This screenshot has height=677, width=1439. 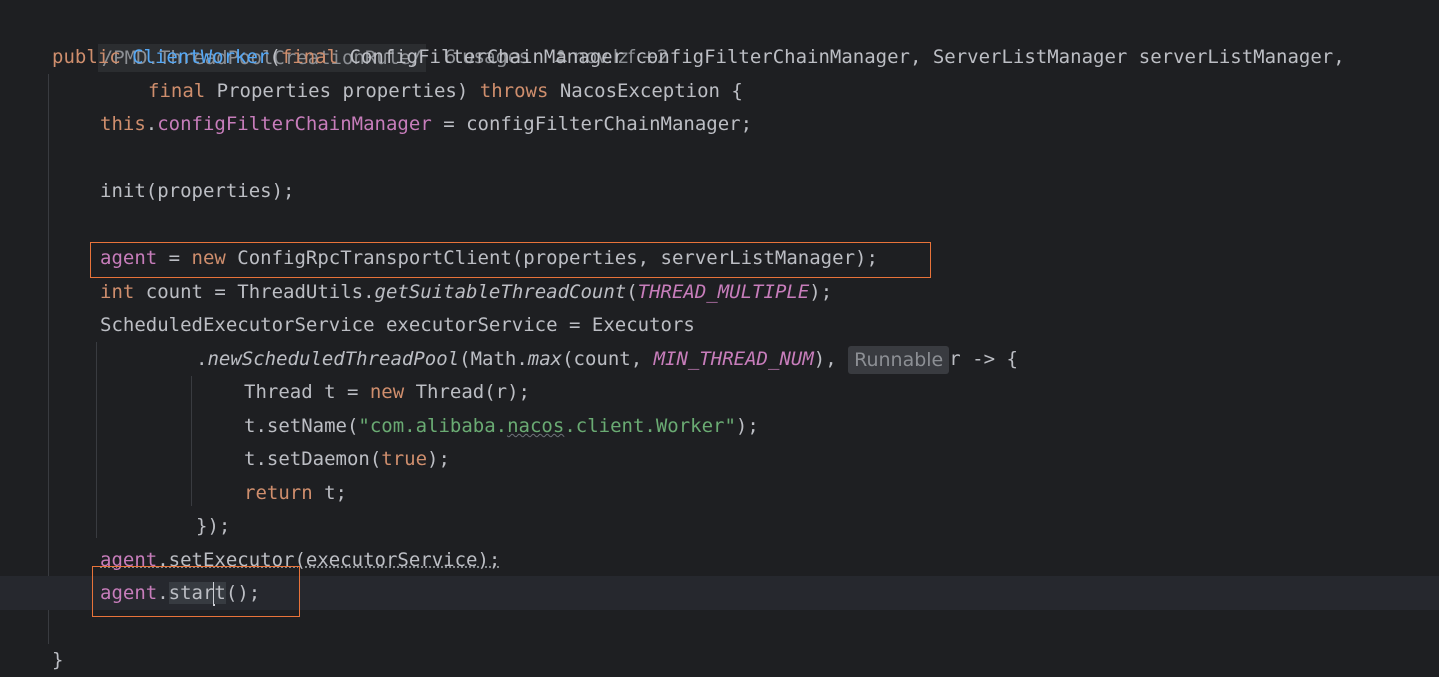 I want to click on code-line: init(properties);, so click(x=197, y=191).